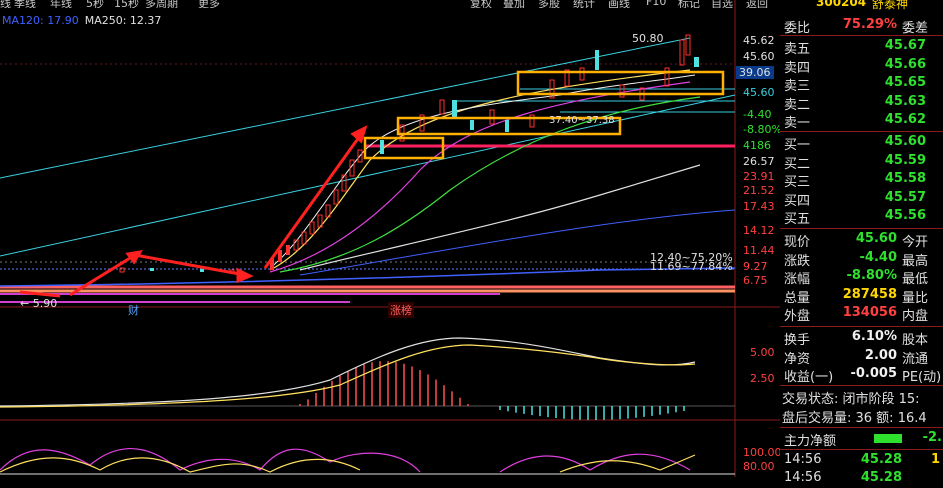 The height and width of the screenshot is (488, 943). I want to click on ask-row: 卖五 45.67, so click(862, 47).